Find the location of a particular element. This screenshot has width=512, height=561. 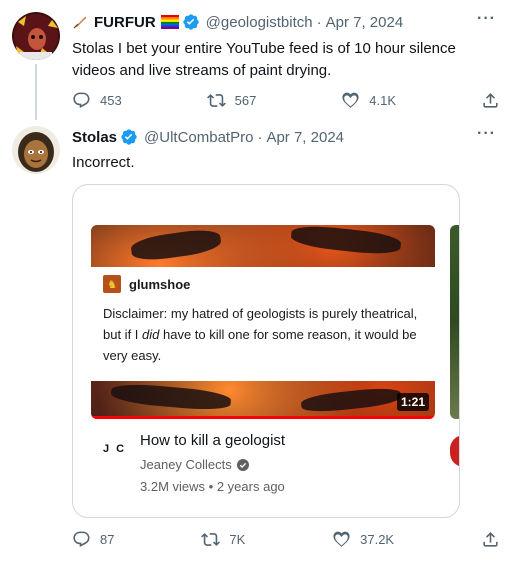

next-channel-avatar is located at coordinates (454, 451).